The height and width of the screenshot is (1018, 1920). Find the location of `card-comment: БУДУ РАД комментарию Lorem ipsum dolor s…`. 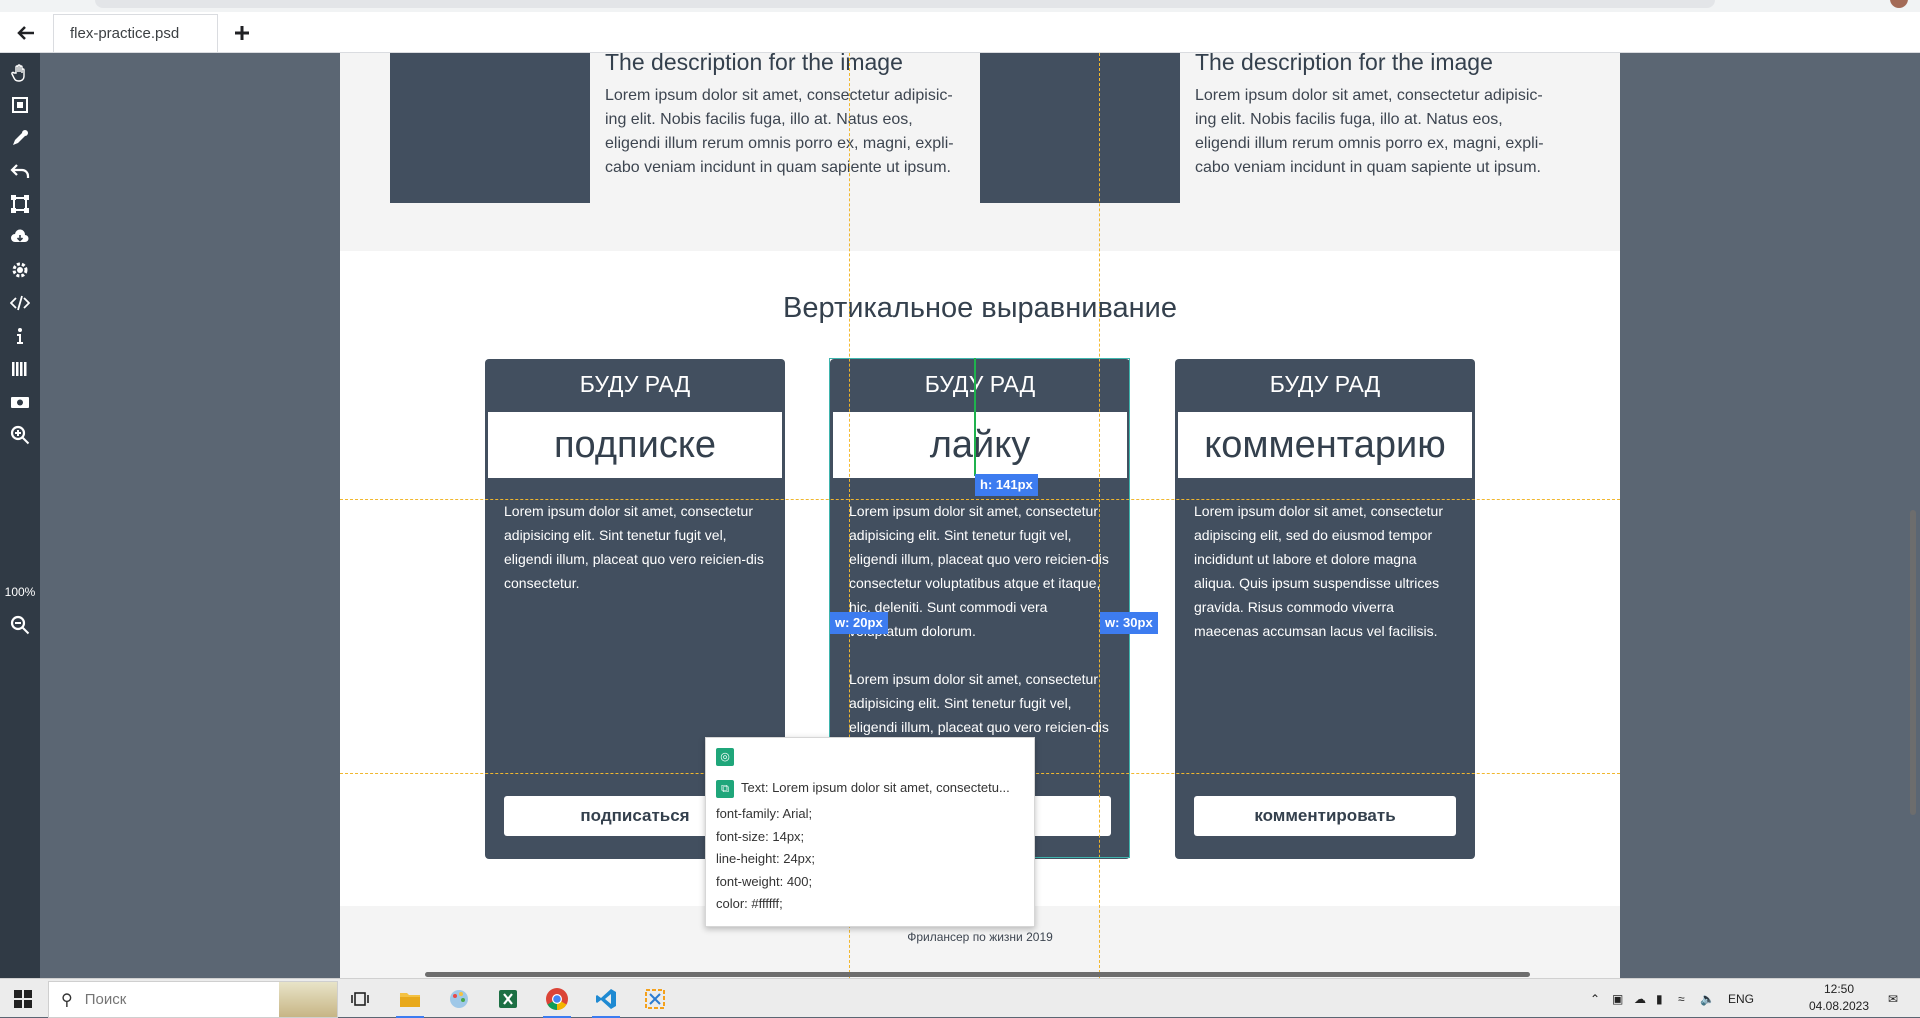

card-comment: БУДУ РАД комментарию Lorem ipsum dolor s… is located at coordinates (1325, 609).